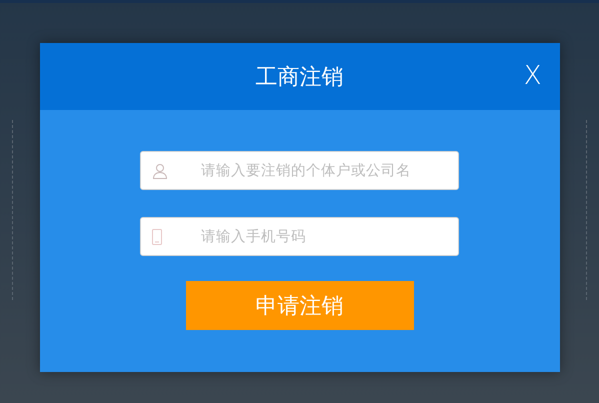 The height and width of the screenshot is (403, 599). I want to click on phone-icon, so click(157, 236).